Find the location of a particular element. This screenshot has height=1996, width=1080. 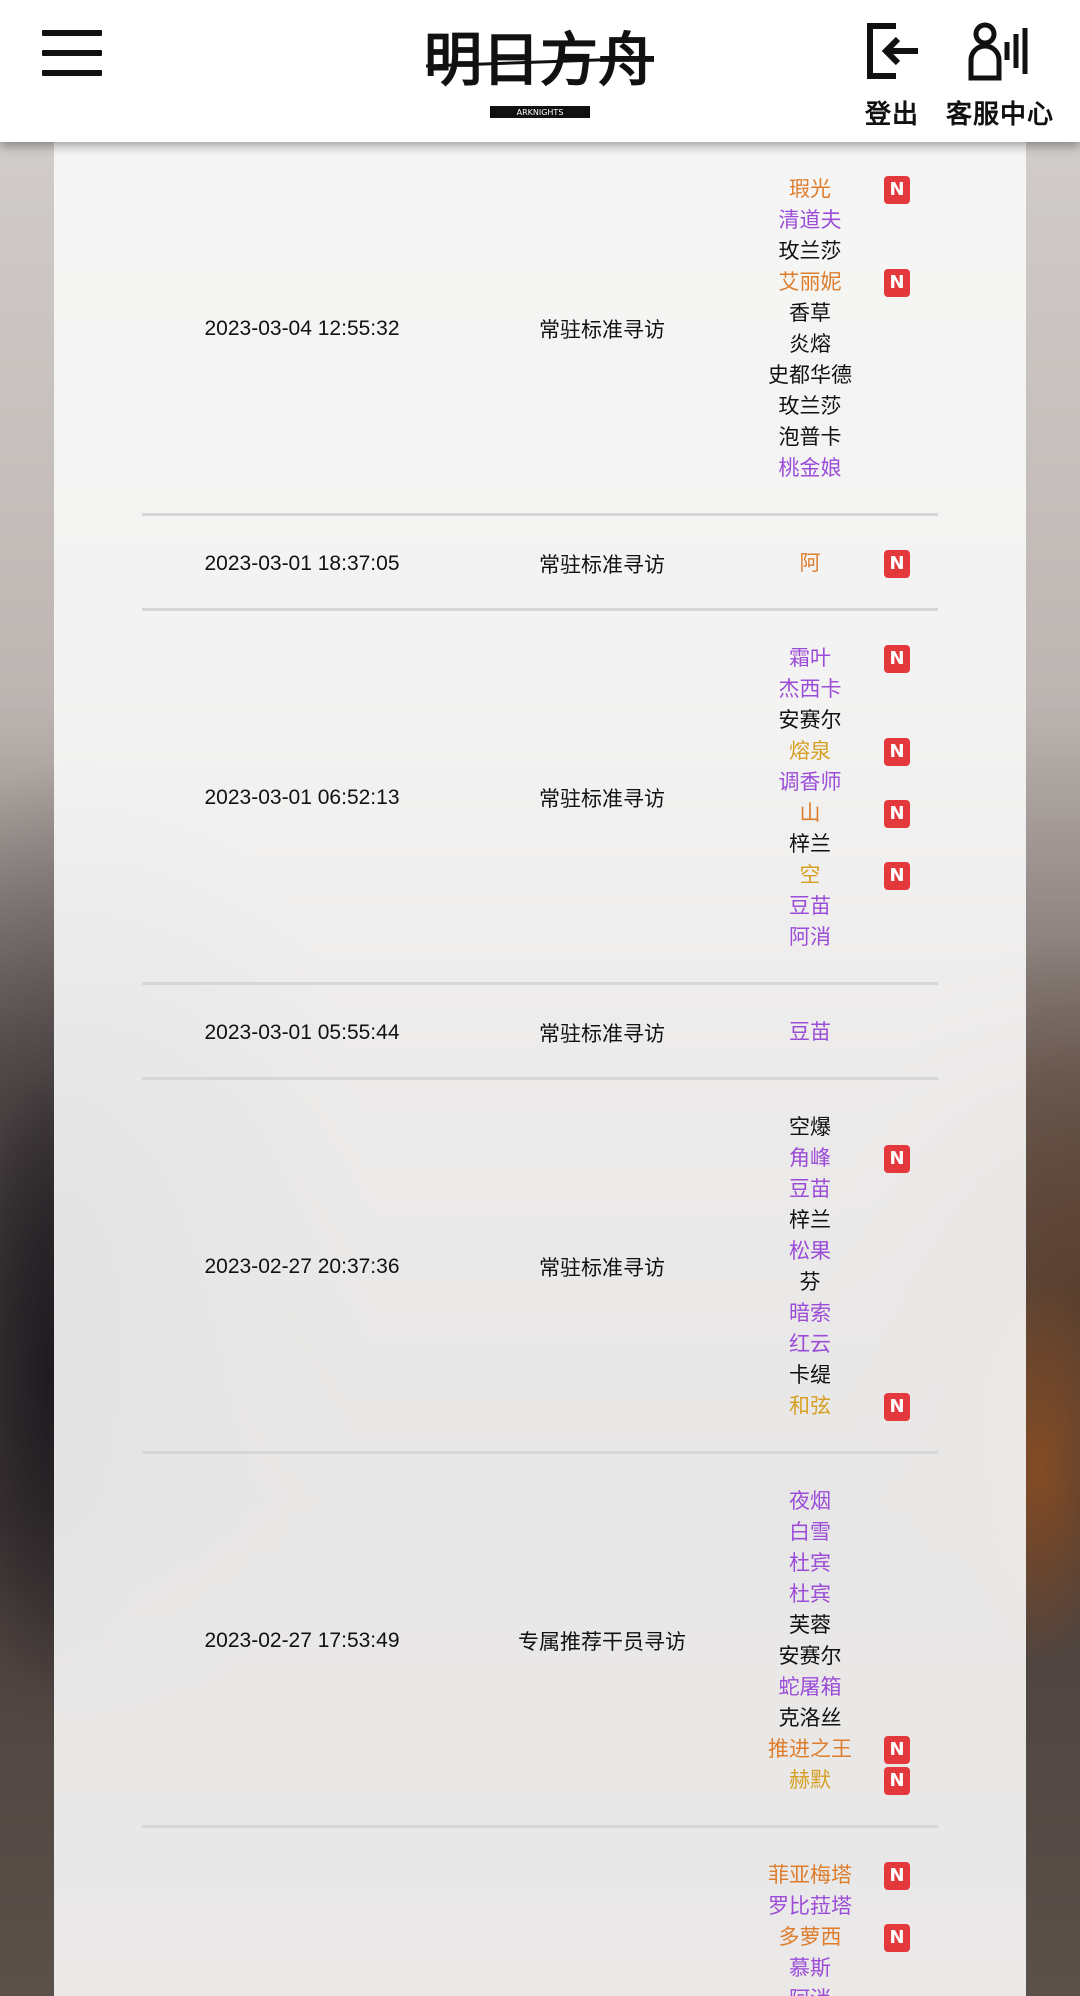

operator-item: 桃金娘 is located at coordinates (810, 468).